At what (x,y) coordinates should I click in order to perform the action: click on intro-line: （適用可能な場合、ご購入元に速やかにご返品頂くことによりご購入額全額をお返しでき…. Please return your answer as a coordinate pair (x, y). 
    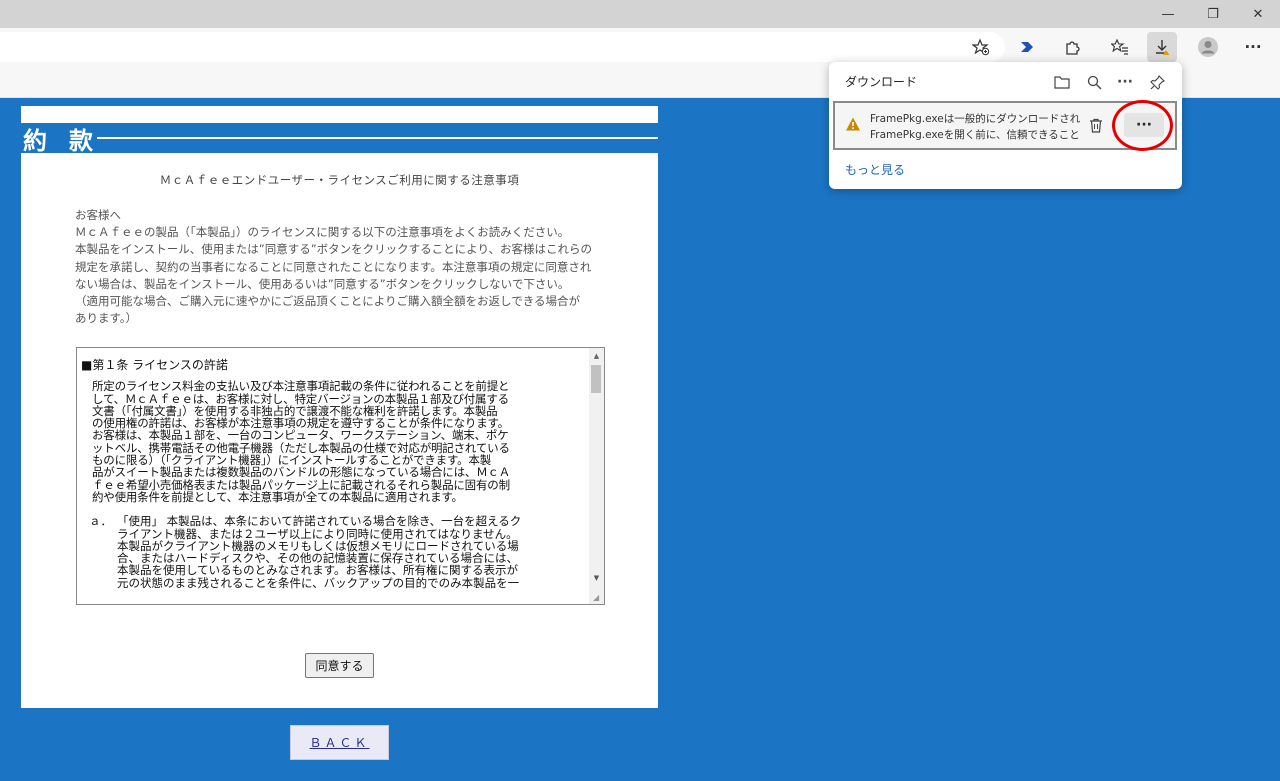
    Looking at the image, I should click on (327, 301).